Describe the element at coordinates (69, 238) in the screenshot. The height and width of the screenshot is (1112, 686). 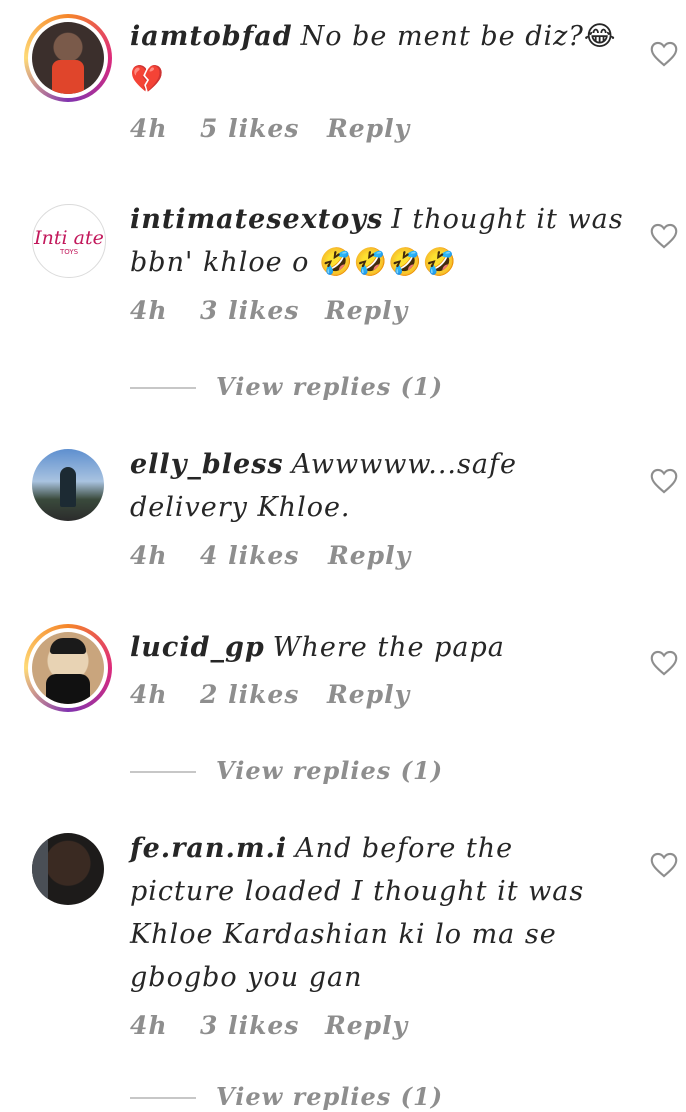
I see `avatar-logo-text: Inti ate` at that location.